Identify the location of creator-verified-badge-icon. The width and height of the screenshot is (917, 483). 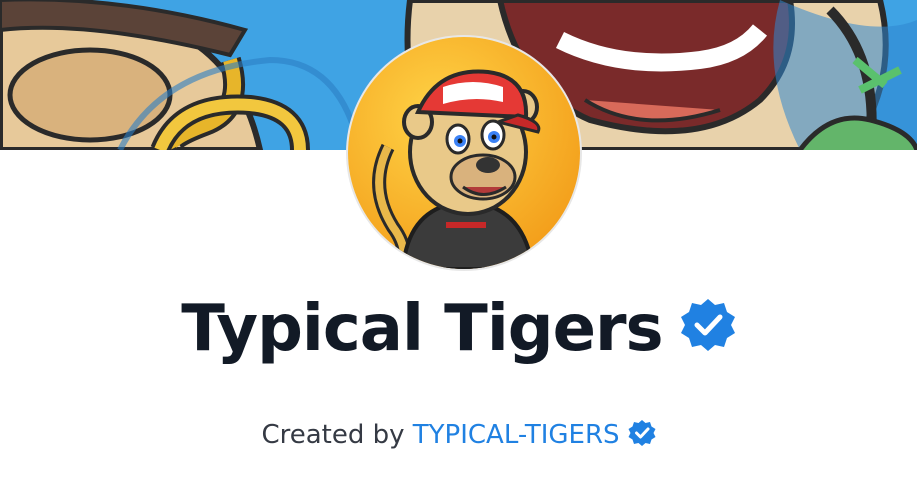
(642, 432).